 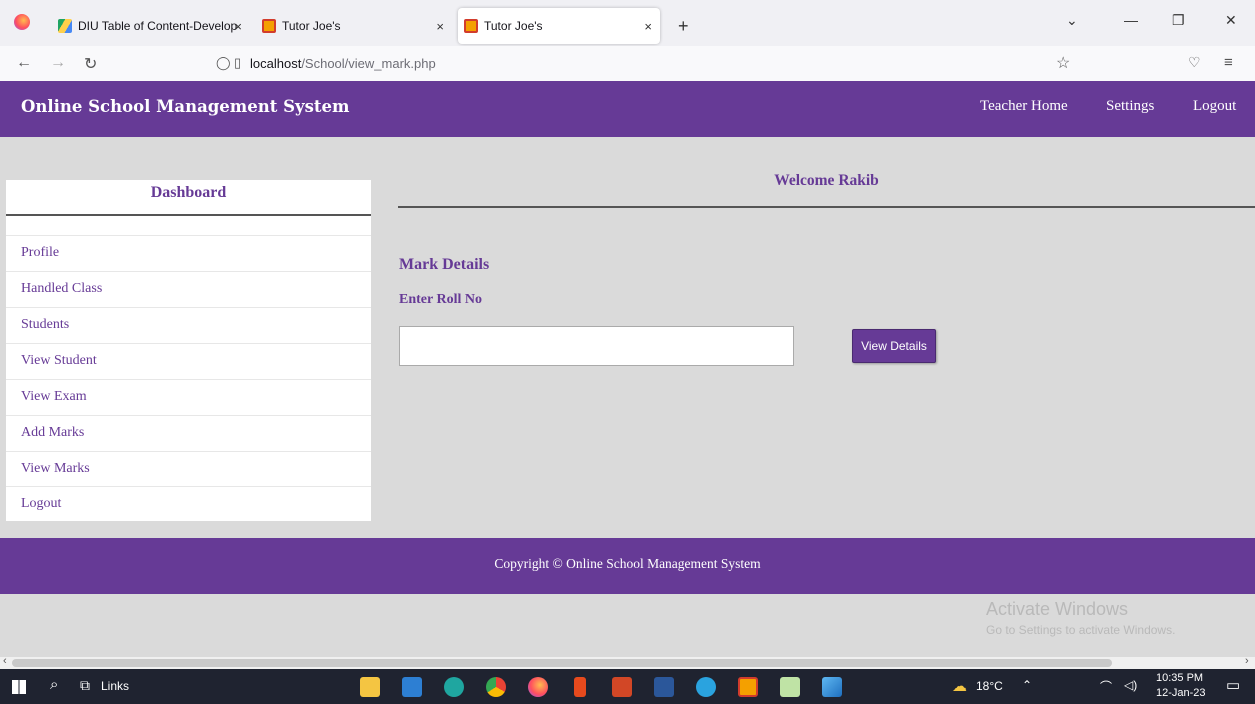 I want to click on horizontal-scrollbar: ‹ ›, so click(x=627, y=662).